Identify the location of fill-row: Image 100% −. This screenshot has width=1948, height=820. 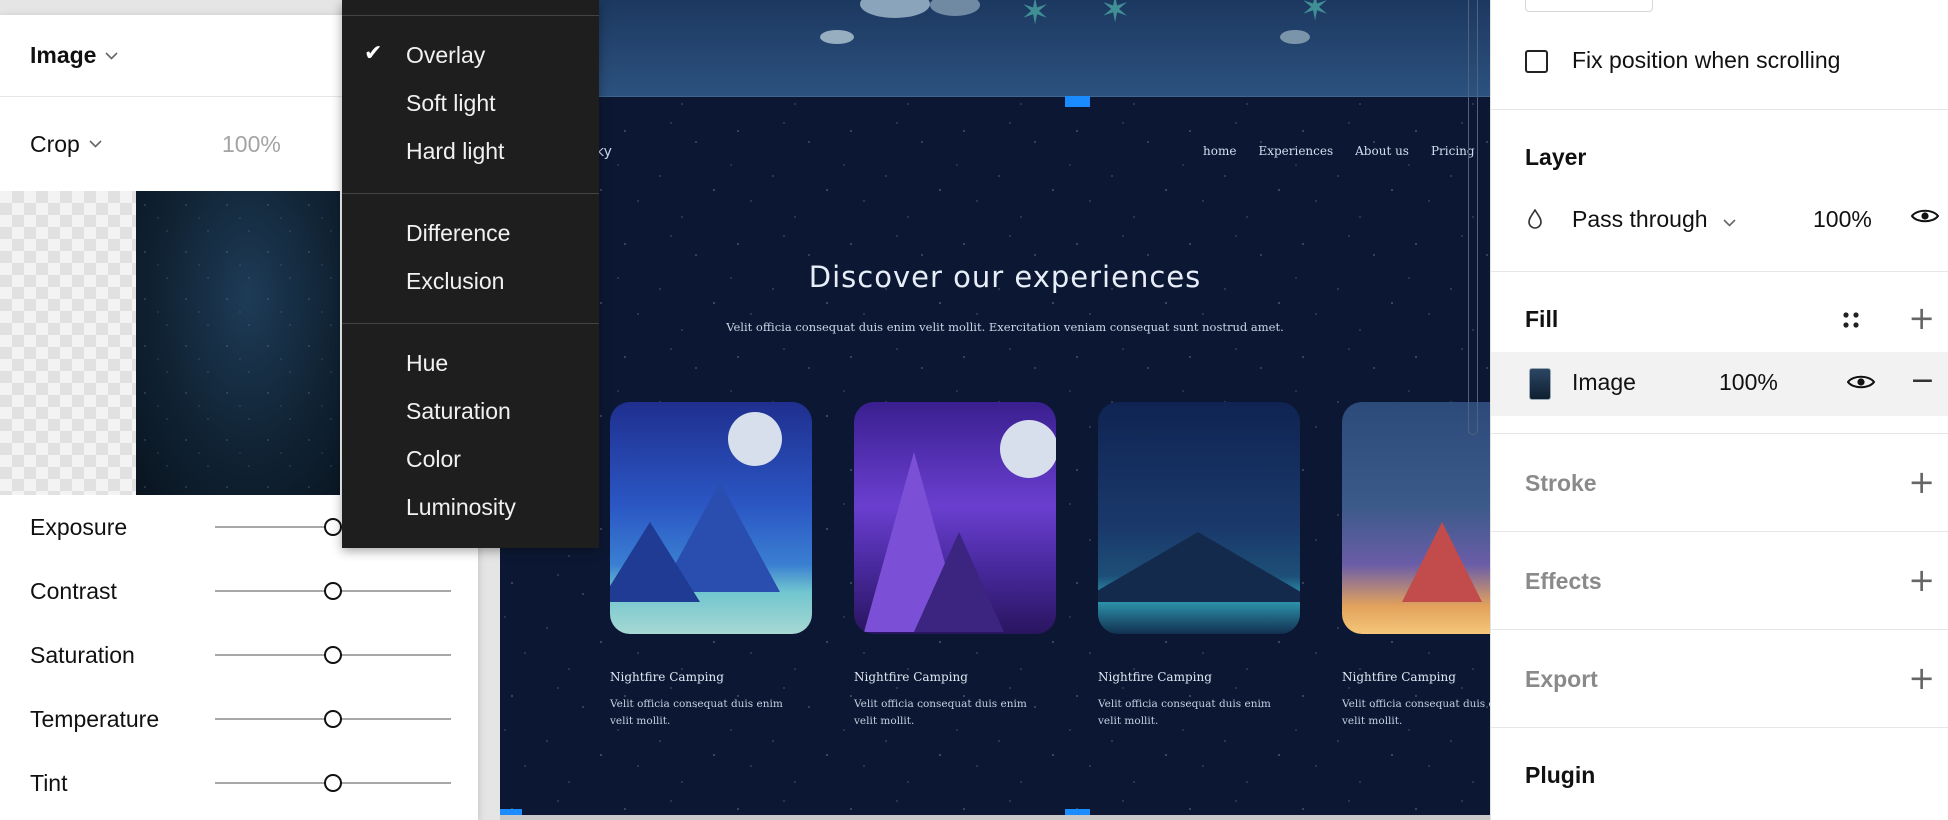
(1719, 384).